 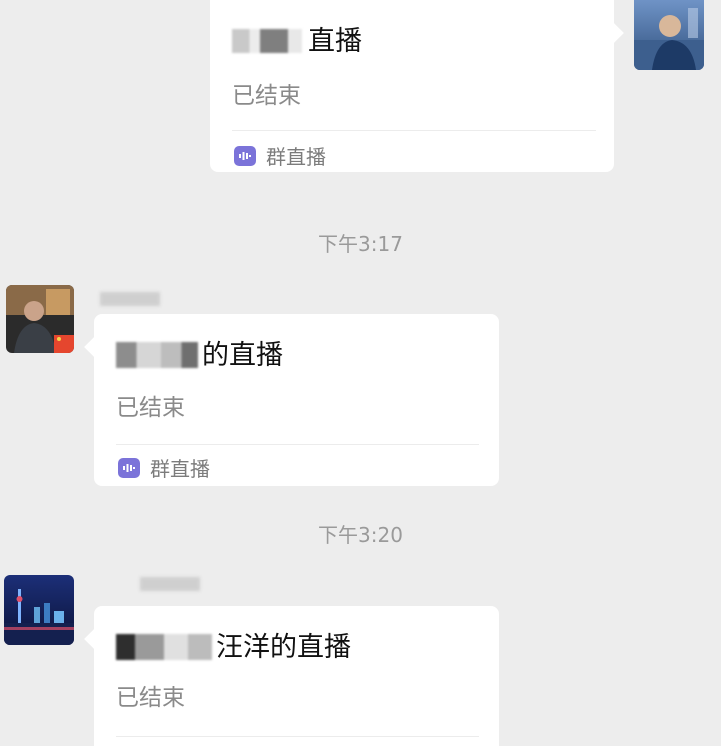 I want to click on self-avatar, so click(x=669, y=35).